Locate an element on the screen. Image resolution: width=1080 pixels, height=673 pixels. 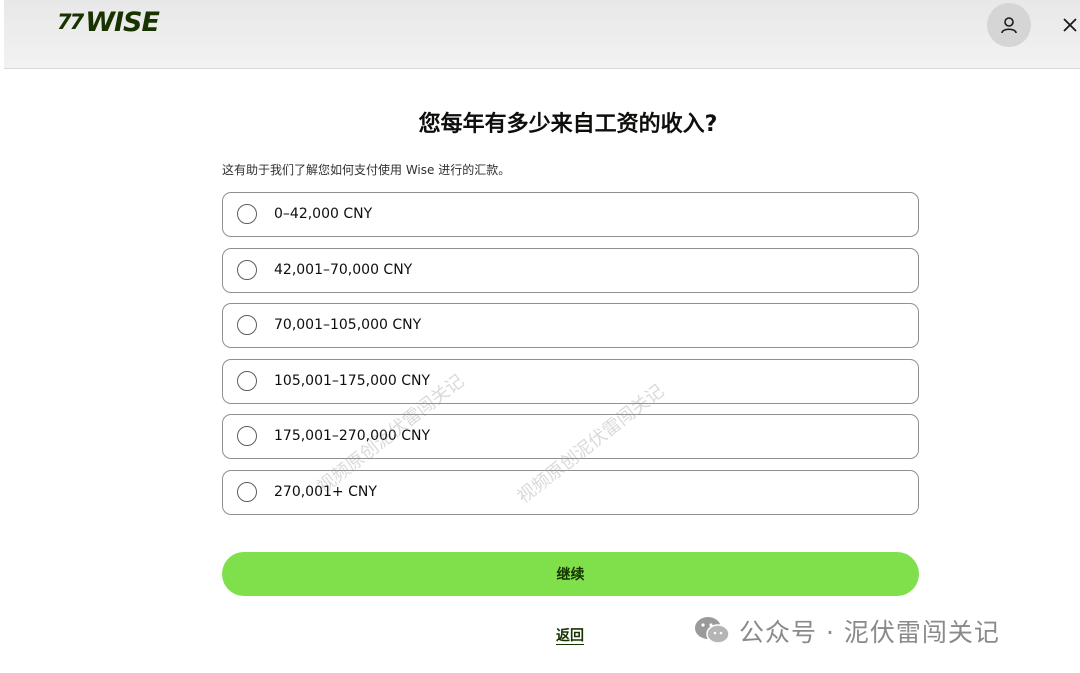
option-label: 0–42,000 CNY is located at coordinates (323, 214).